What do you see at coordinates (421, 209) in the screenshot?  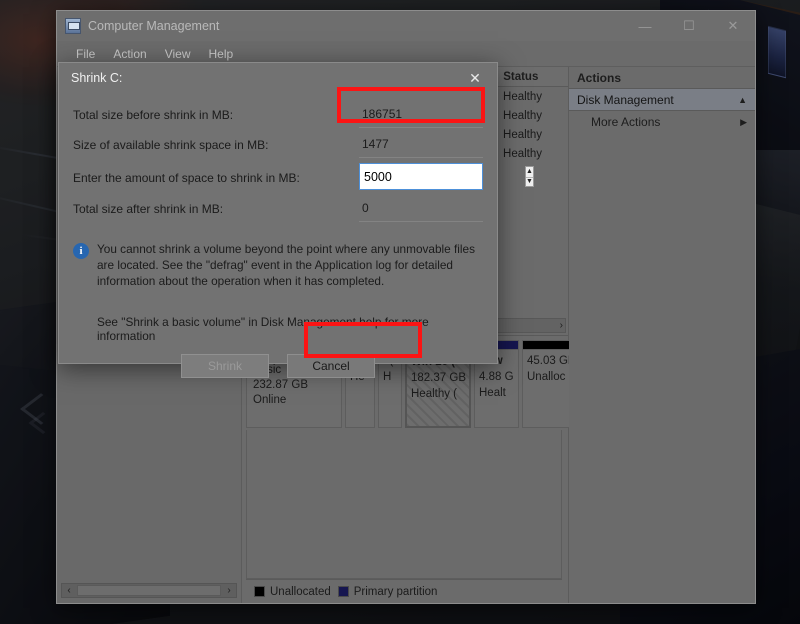 I see `value-total-size-after: 0` at bounding box center [421, 209].